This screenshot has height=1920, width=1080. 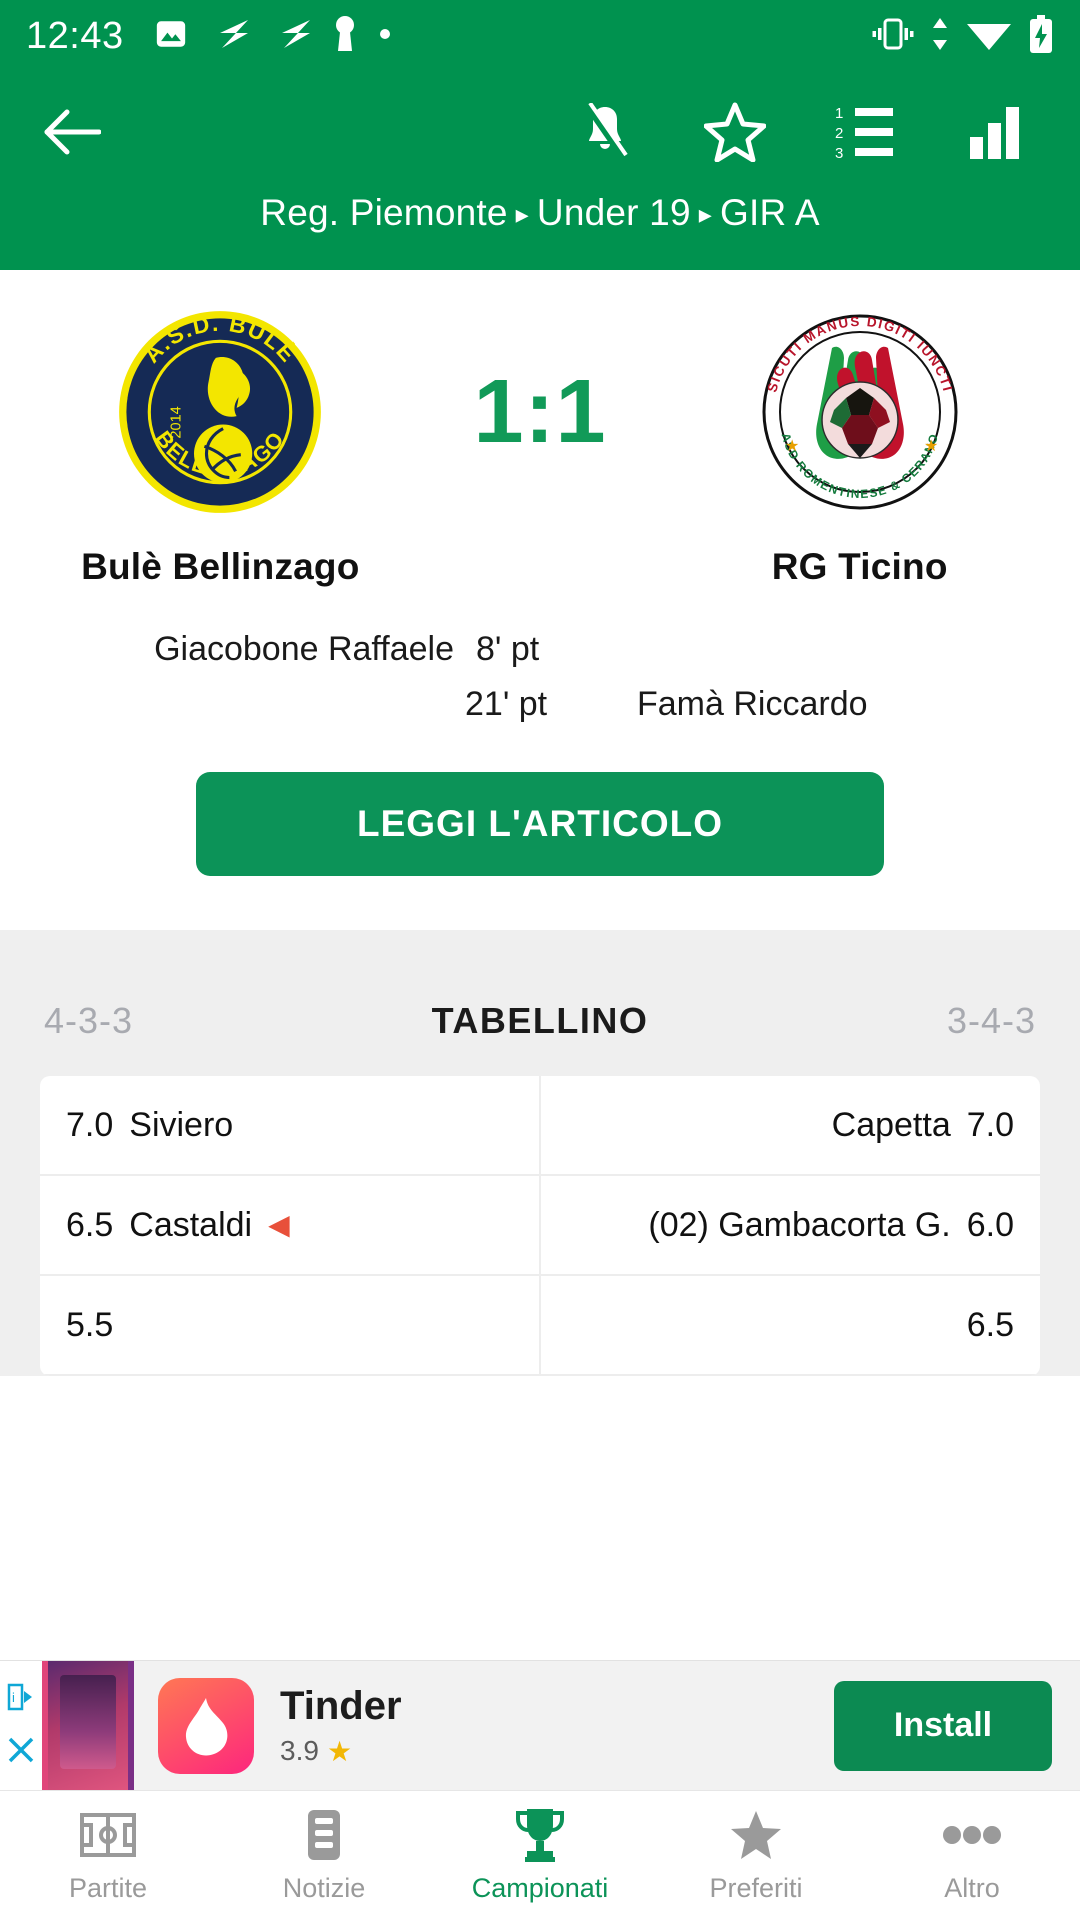 I want to click on nav-item-campionati: Campionati, so click(x=540, y=1855).